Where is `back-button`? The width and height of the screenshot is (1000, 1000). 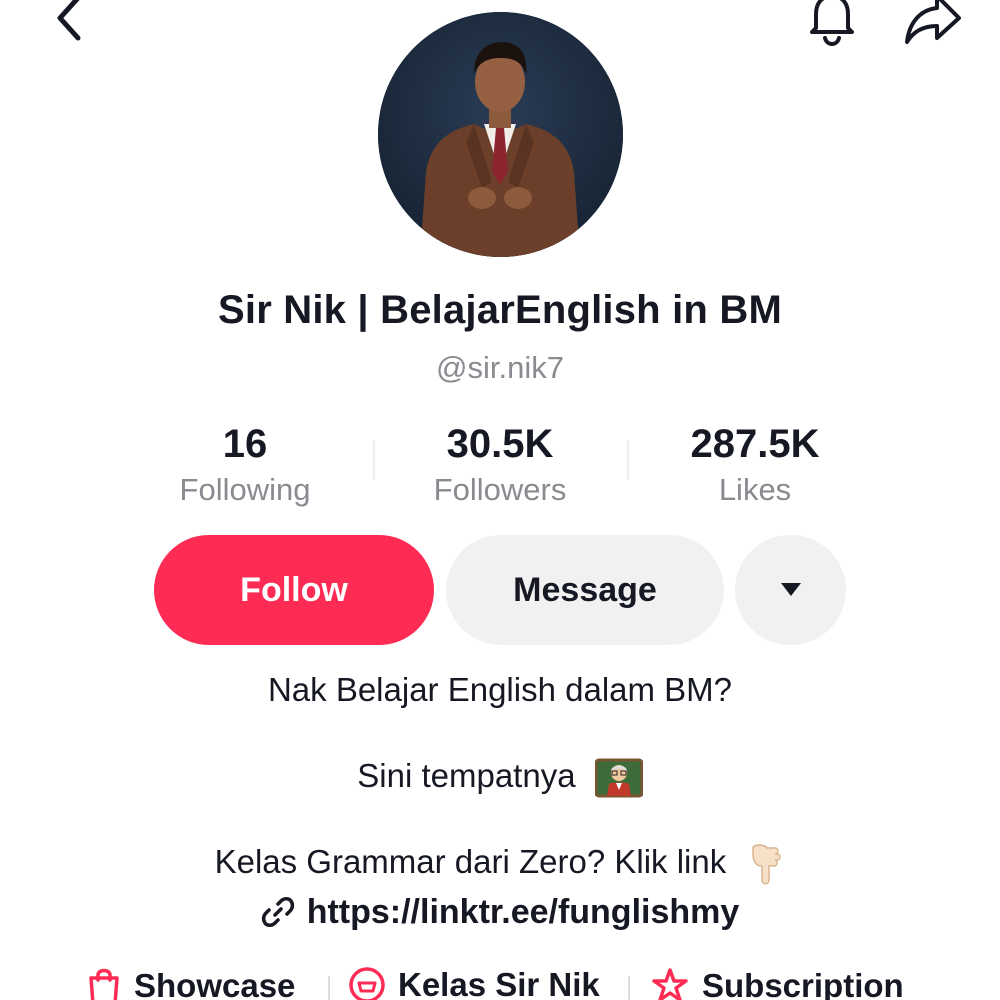 back-button is located at coordinates (68, 24).